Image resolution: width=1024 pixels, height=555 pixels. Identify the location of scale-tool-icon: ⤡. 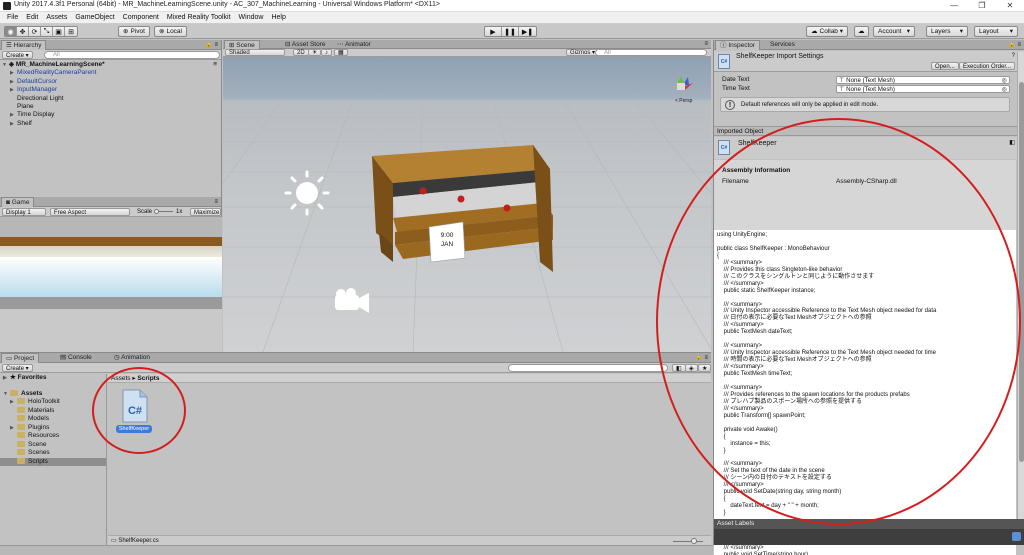
(47, 31).